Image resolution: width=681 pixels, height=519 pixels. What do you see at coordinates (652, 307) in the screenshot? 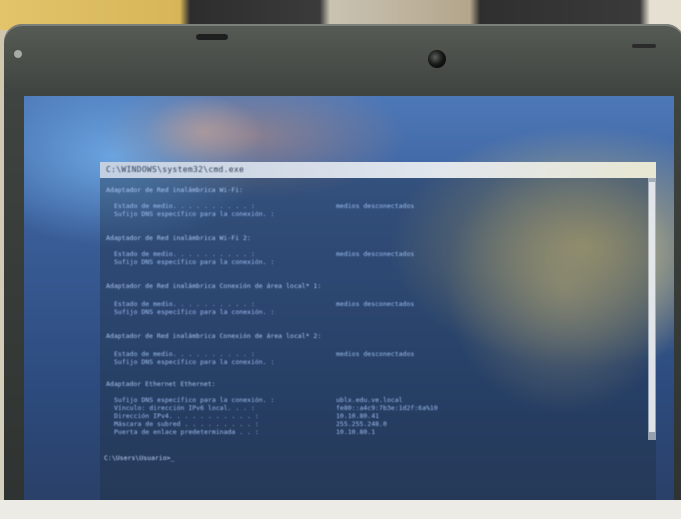
I see `scrollbar-thumb` at bounding box center [652, 307].